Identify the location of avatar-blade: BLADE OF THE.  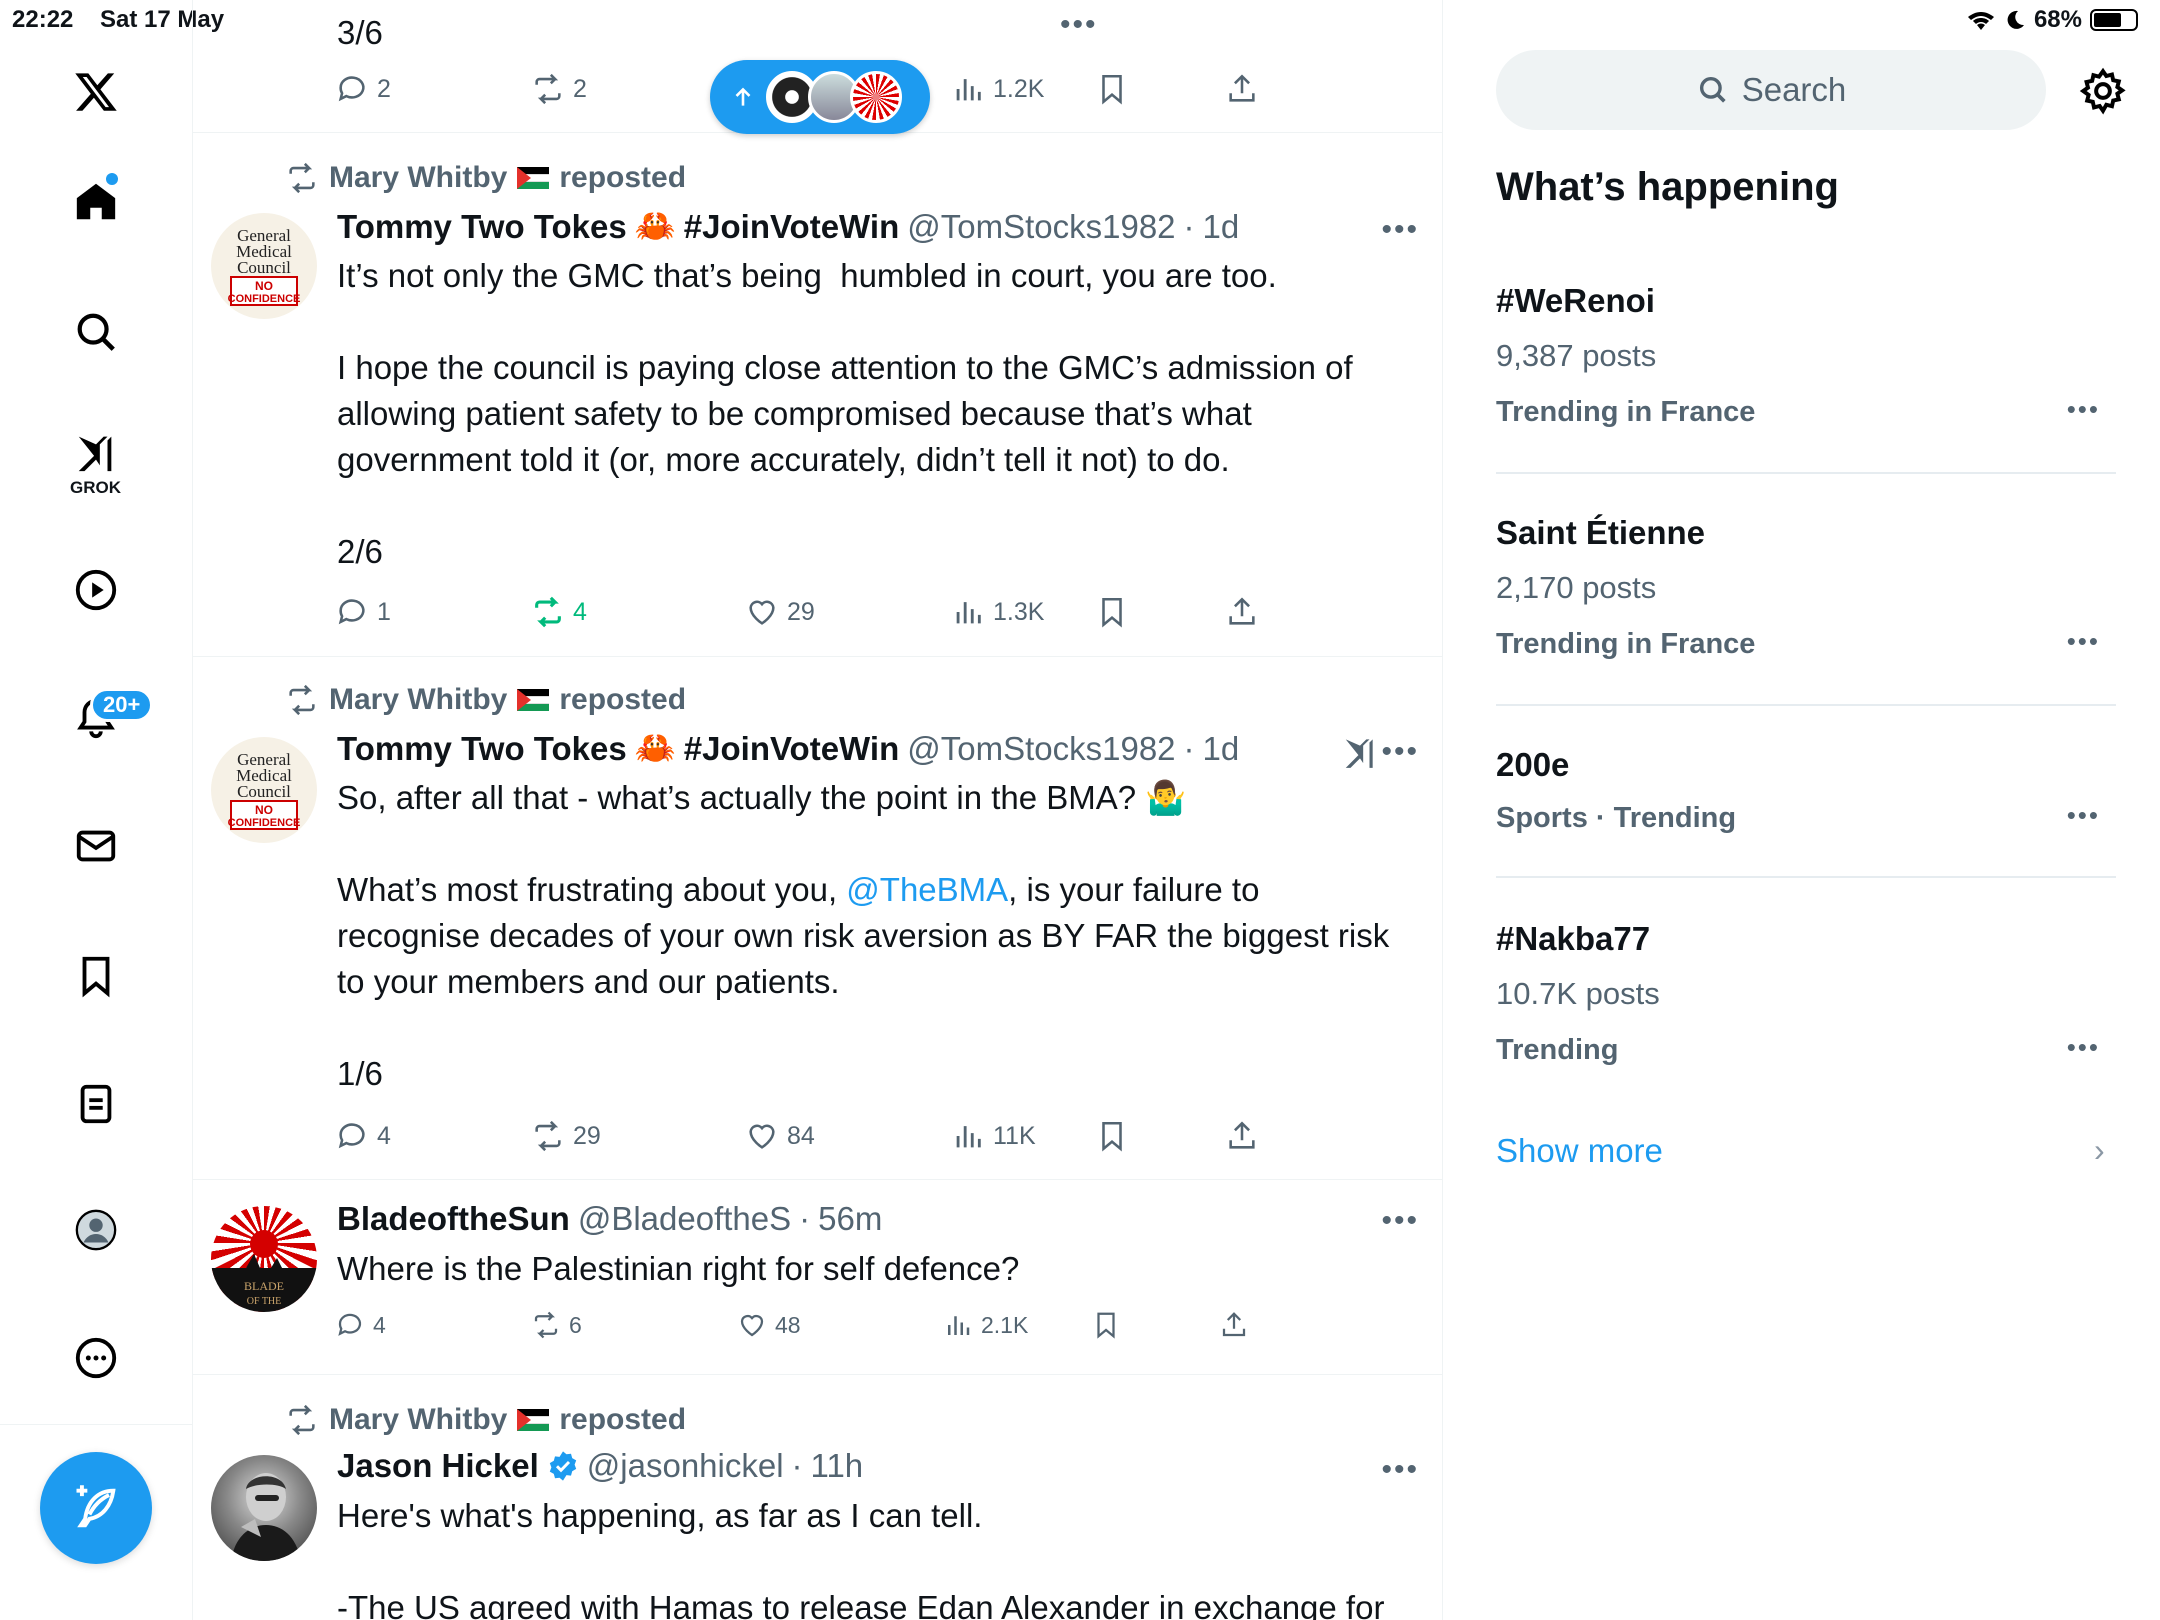
(264, 1259).